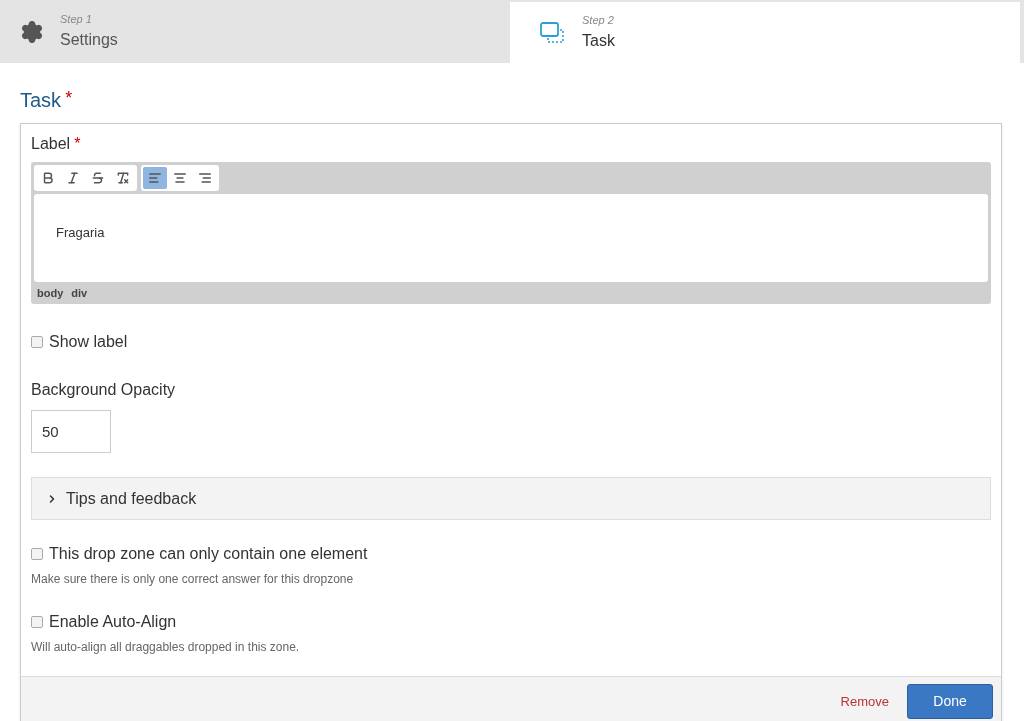 Image resolution: width=1024 pixels, height=721 pixels. I want to click on section-title: Task, so click(41, 100).